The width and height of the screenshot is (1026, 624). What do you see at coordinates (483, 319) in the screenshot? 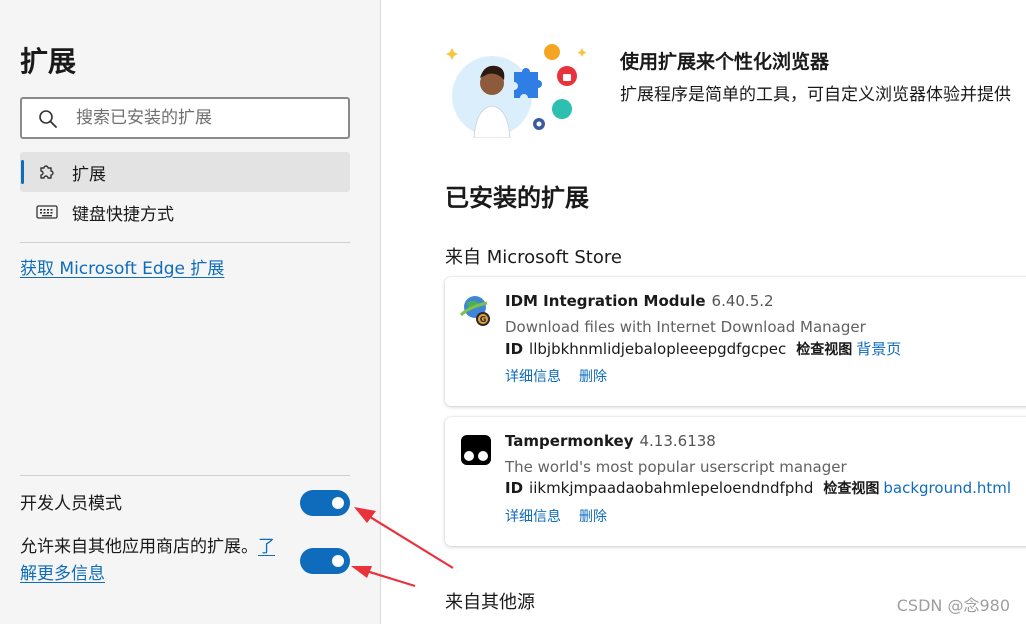
I see `svg-text: G` at bounding box center [483, 319].